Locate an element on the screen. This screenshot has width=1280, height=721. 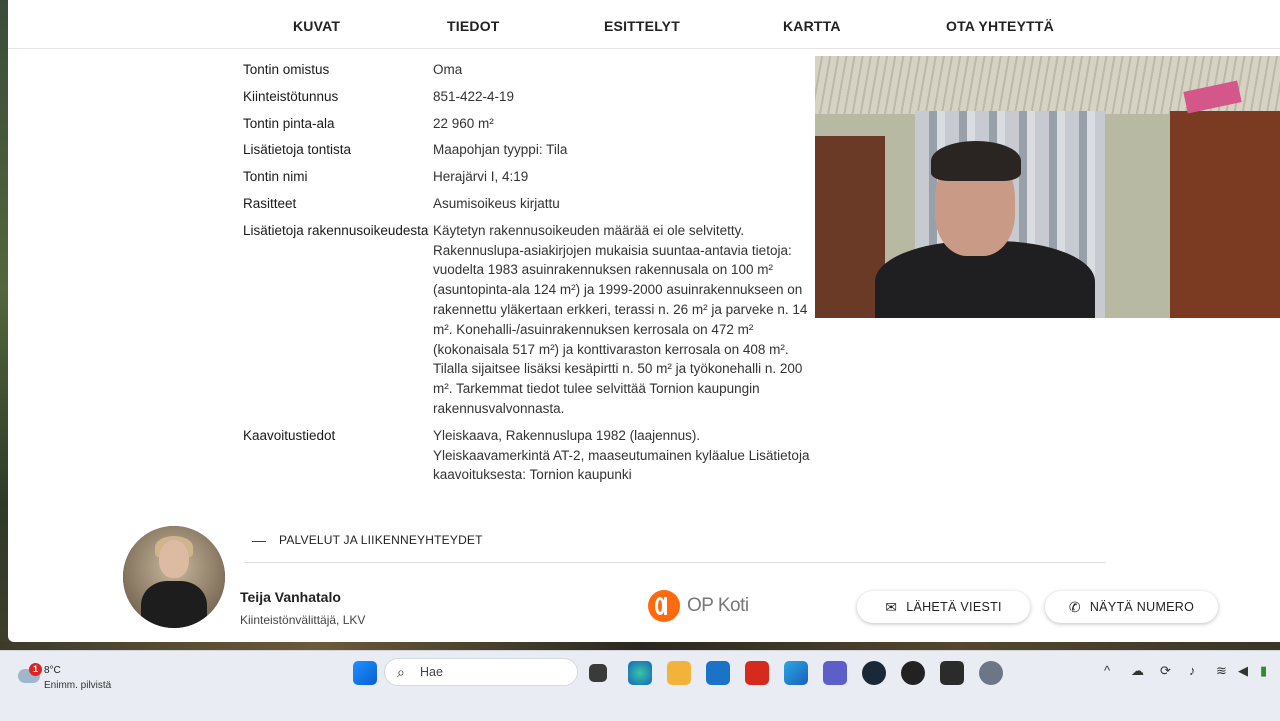
steam-icon is located at coordinates (874, 673).